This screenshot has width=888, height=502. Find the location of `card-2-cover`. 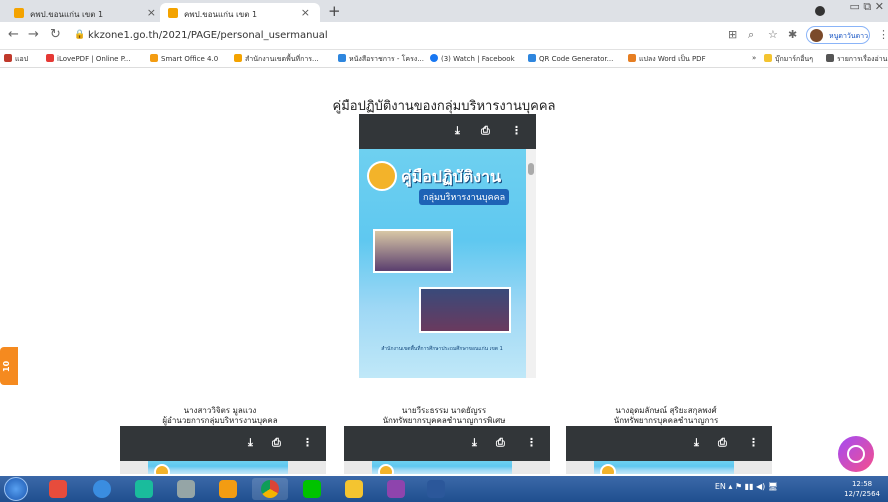

card-2-cover is located at coordinates (442, 467).